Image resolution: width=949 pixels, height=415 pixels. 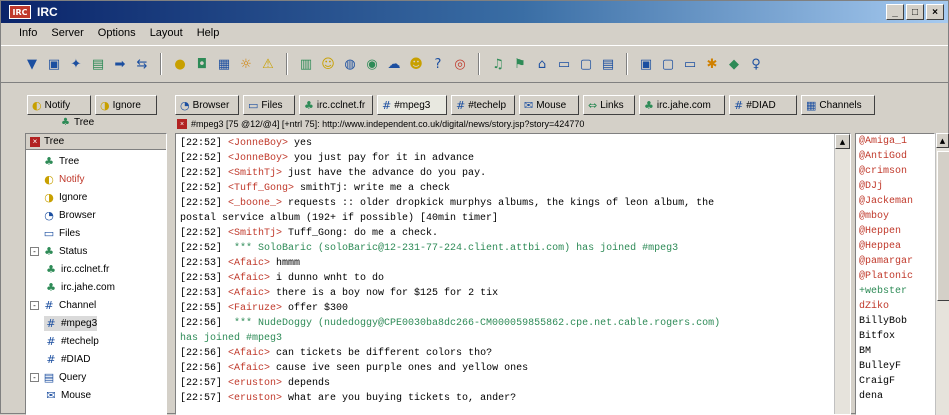 I want to click on nick-list-item: @DJj, so click(x=895, y=186).